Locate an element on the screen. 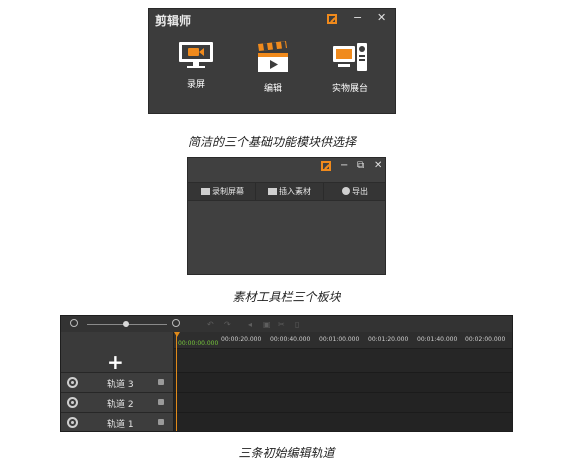 The image size is (574, 461). document-camera-function: 实物展台 is located at coordinates (350, 67).